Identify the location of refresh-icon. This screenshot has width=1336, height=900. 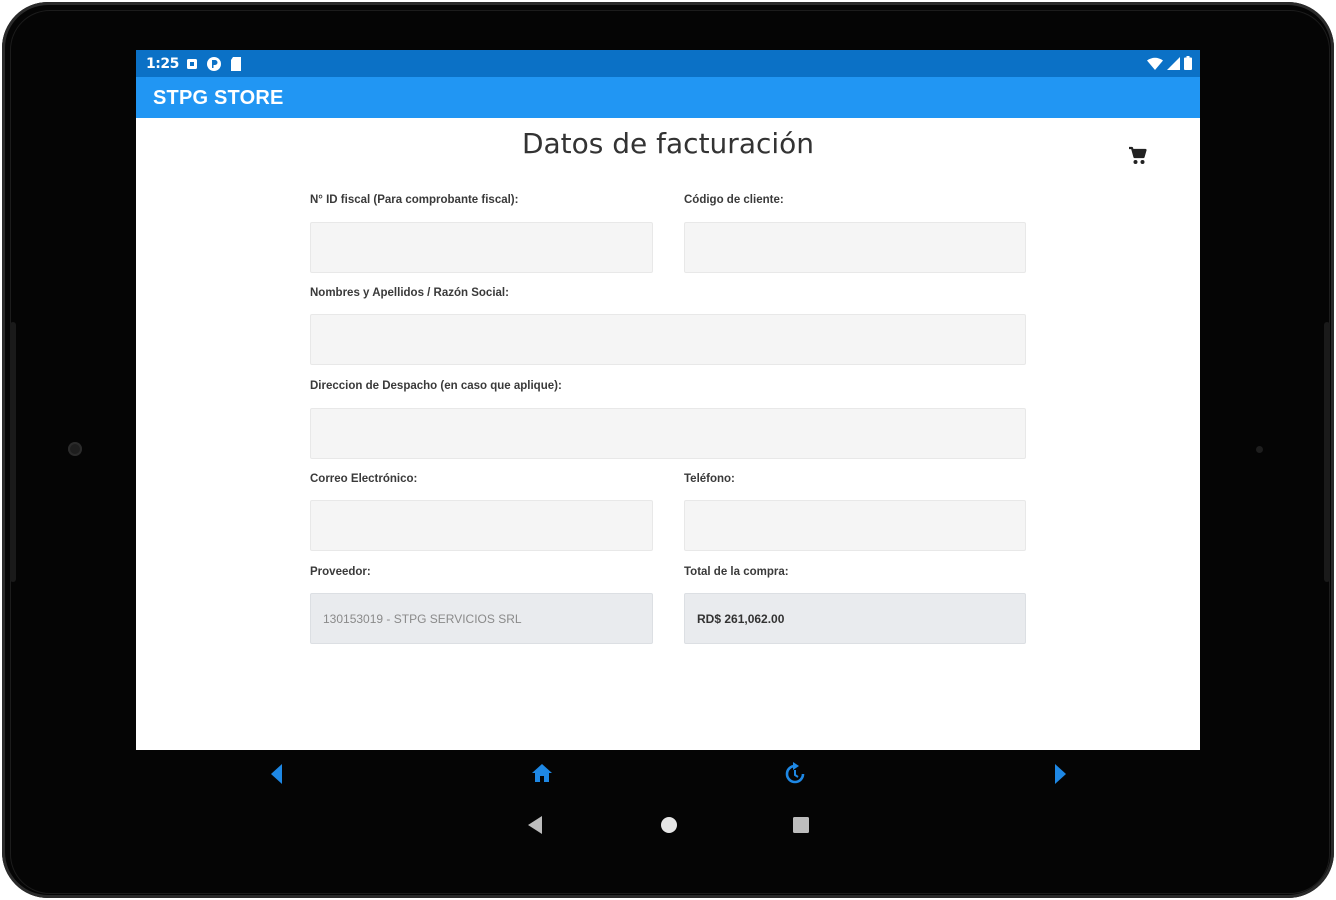
(795, 774).